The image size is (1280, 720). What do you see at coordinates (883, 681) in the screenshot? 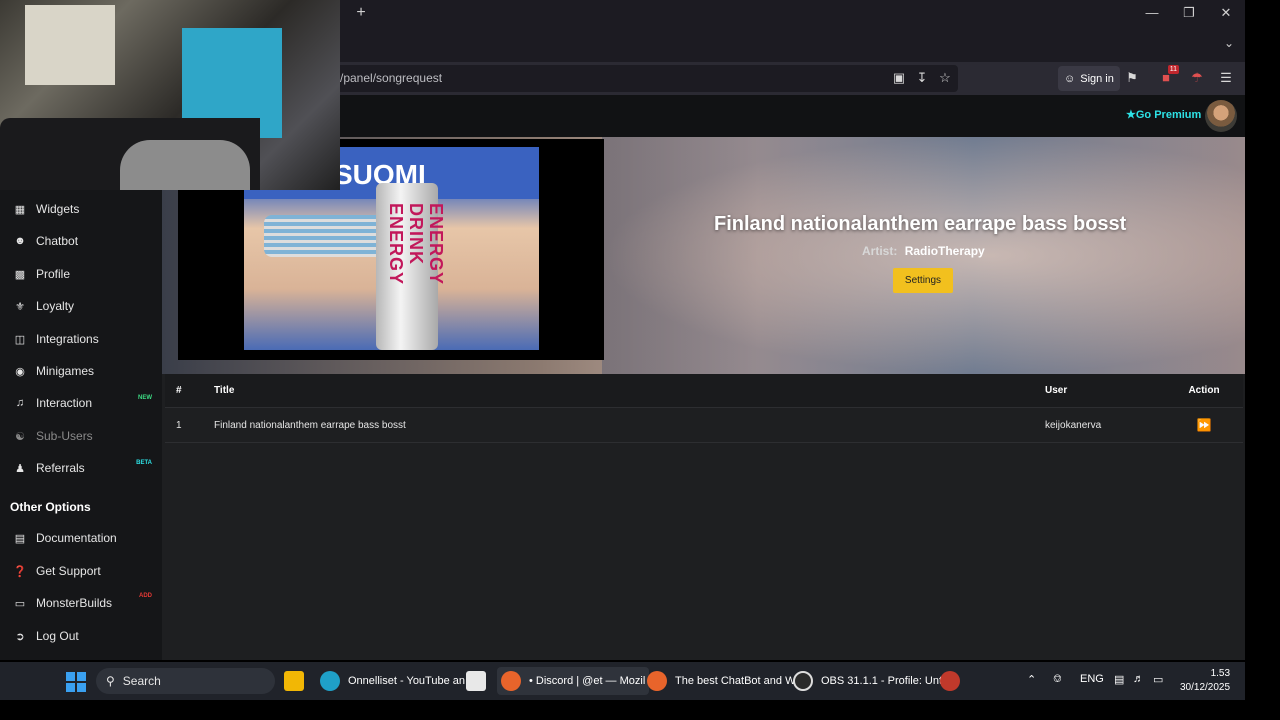
I see `taskbar-app-label: OBS 31.1.1 - Profile: Unti` at bounding box center [883, 681].